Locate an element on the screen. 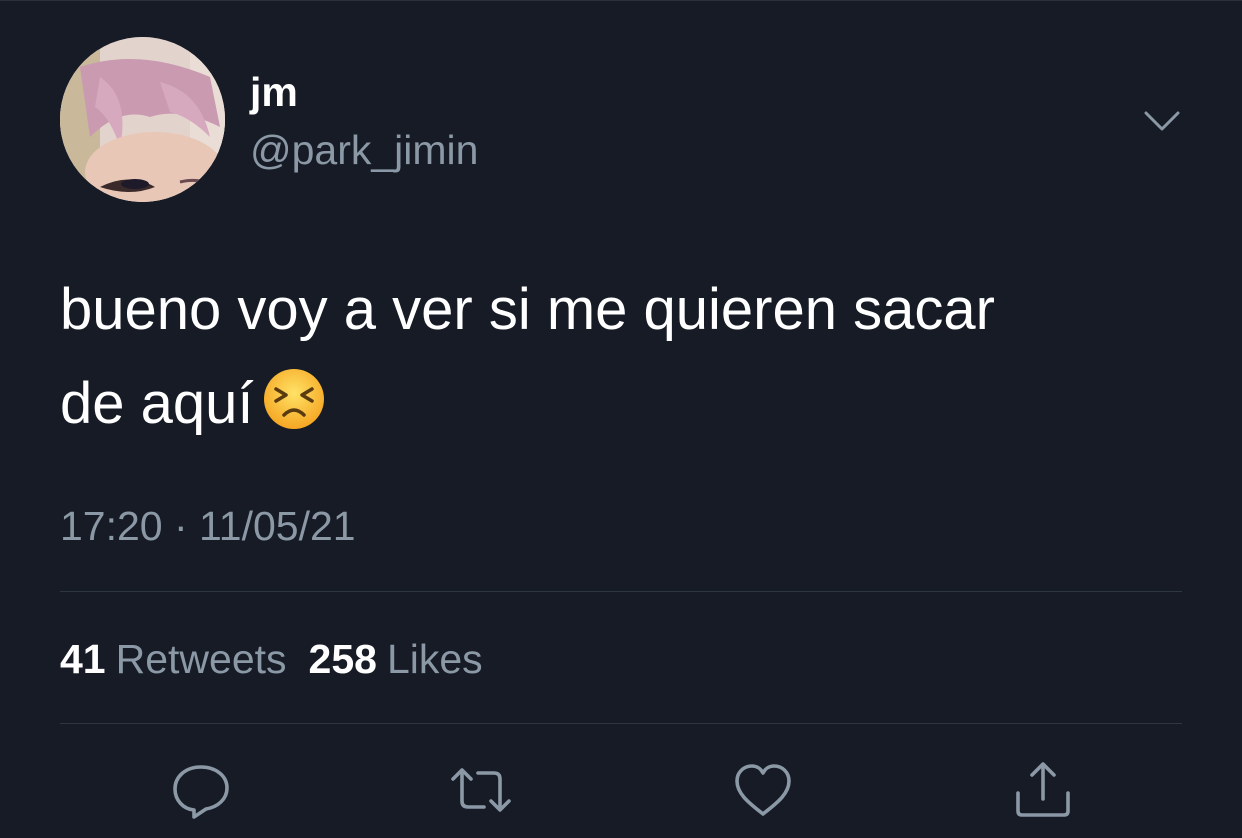 This screenshot has height=838, width=1242. tweet-text-fragment: de aquí is located at coordinates (157, 403).